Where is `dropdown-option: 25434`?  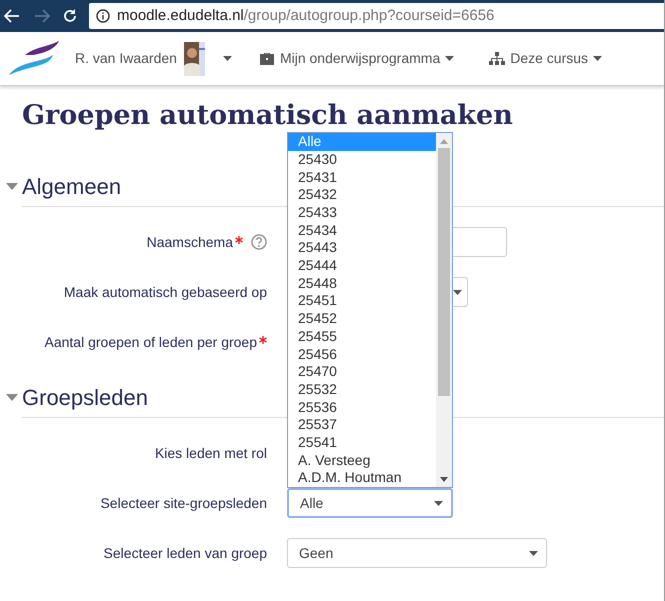 dropdown-option: 25434 is located at coordinates (362, 231).